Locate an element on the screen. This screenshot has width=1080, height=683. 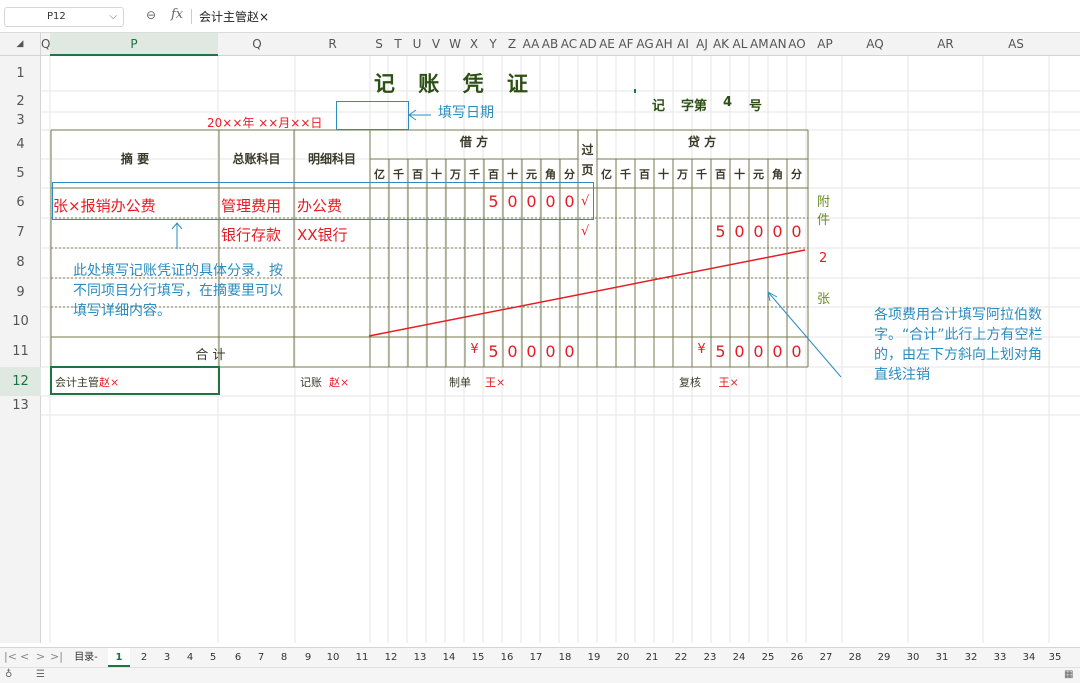
column-header-af: AF is located at coordinates (626, 44).